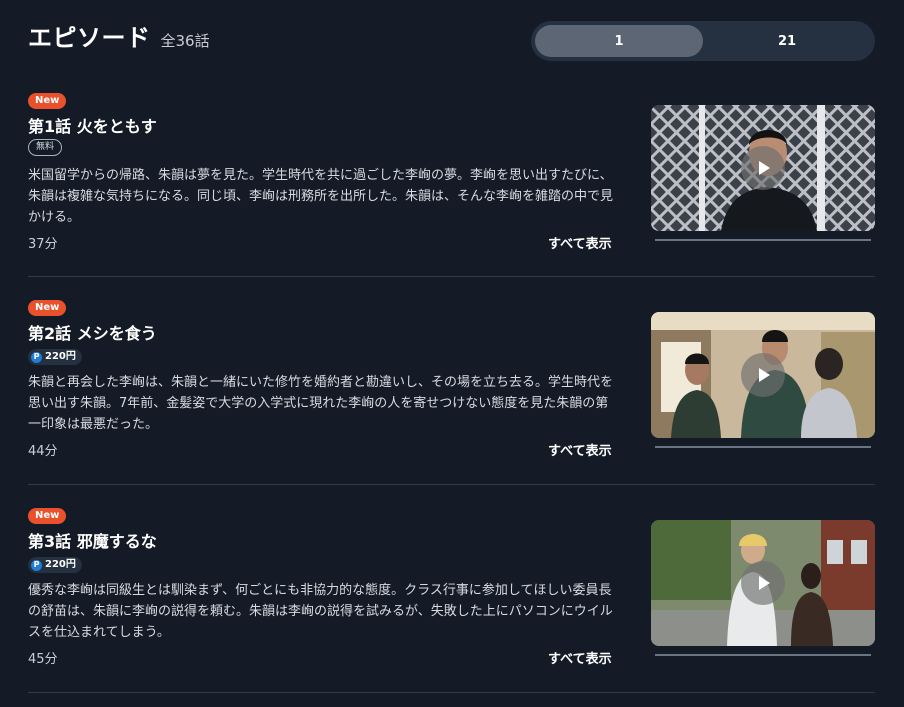 This screenshot has height=707, width=904. I want to click on episode-count: 全36話, so click(185, 41).